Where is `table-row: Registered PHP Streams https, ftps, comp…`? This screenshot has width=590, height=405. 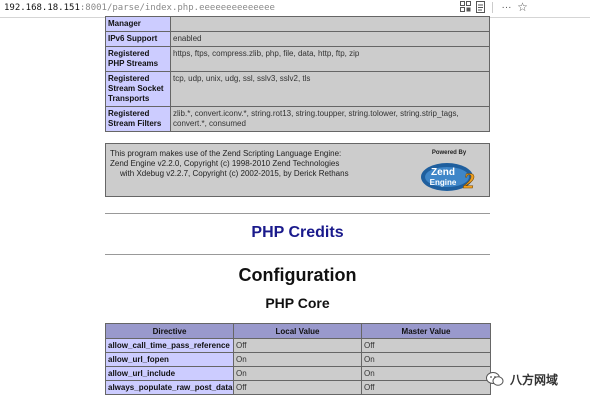
table-row: Registered PHP Streams https, ftps, comp… is located at coordinates (297, 59).